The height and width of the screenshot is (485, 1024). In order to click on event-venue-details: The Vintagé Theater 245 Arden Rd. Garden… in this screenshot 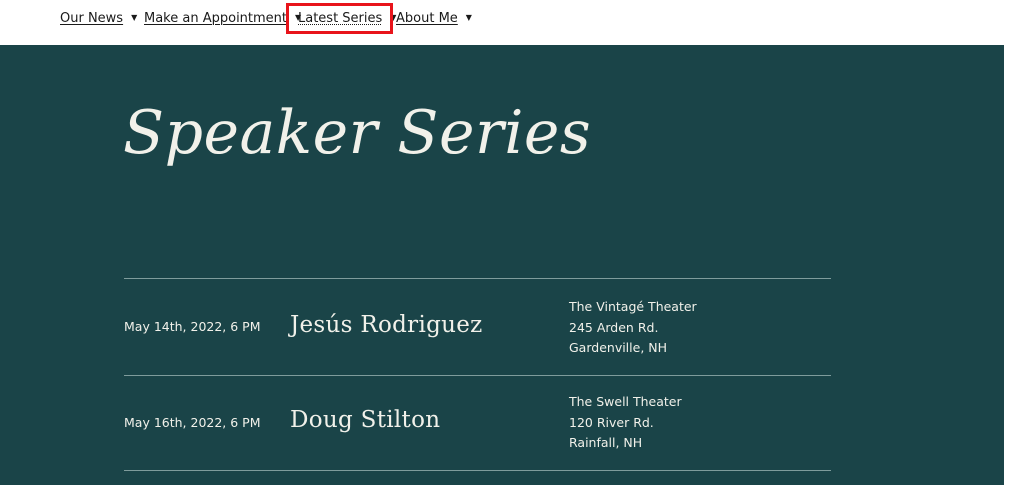, I will do `click(633, 328)`.